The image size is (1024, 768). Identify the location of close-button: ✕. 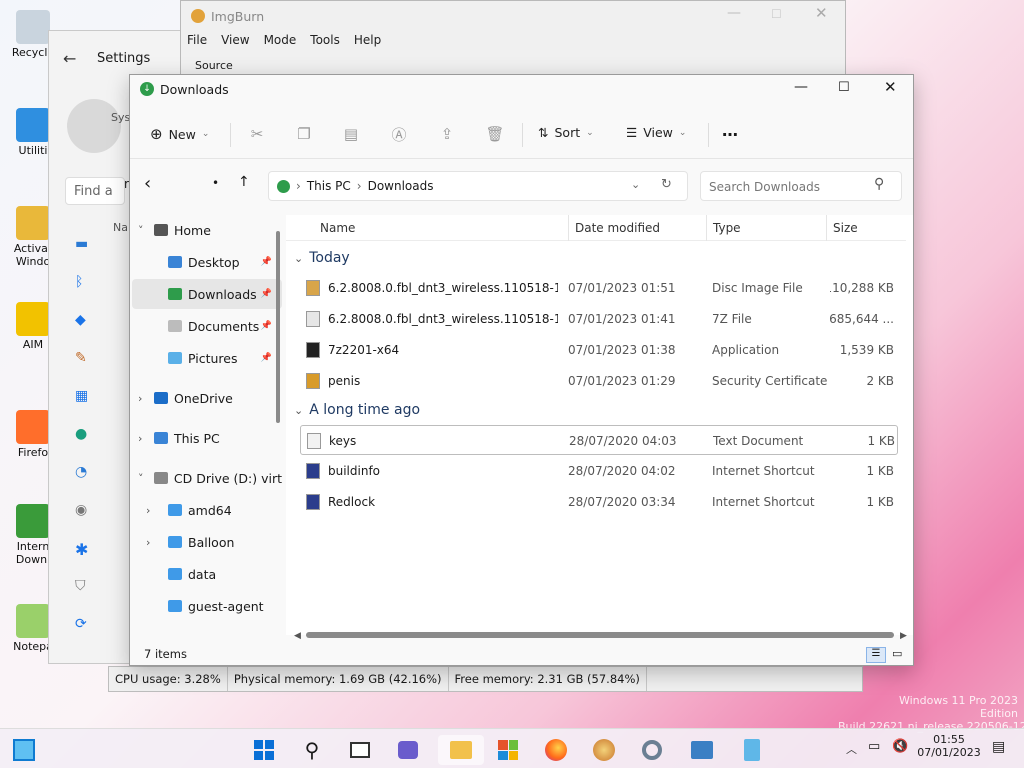
(890, 87).